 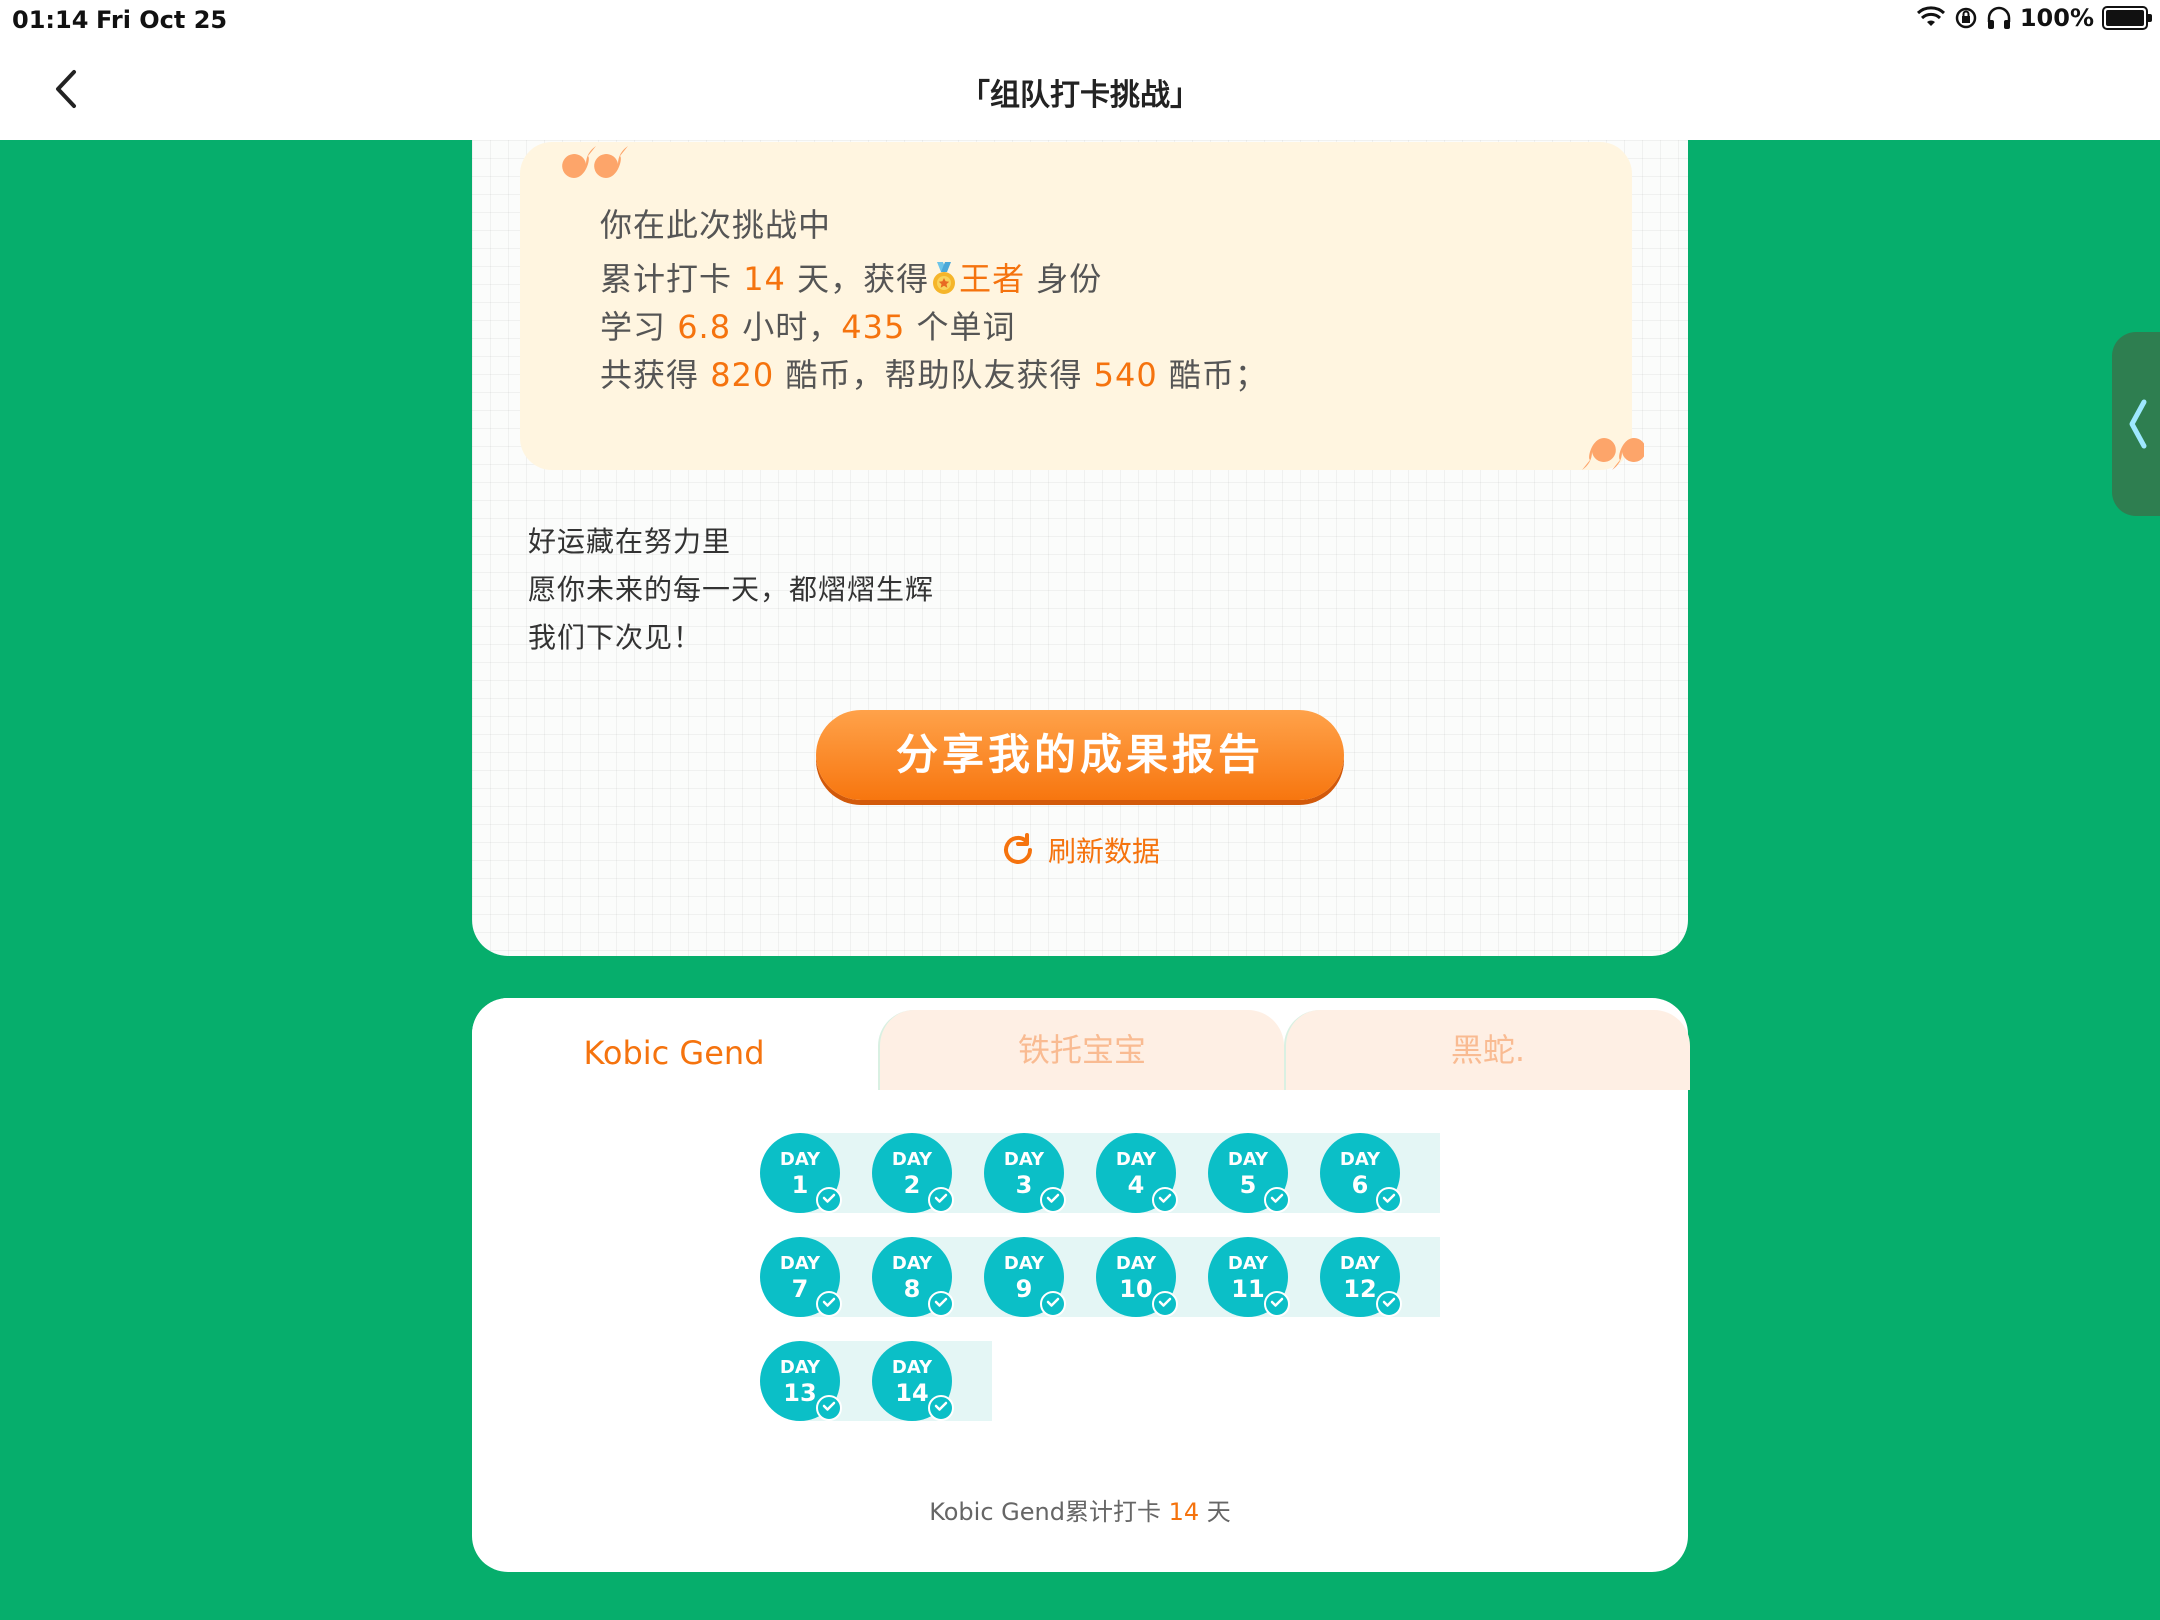 I want to click on day-badge: DAY 3, so click(x=1025, y=1173).